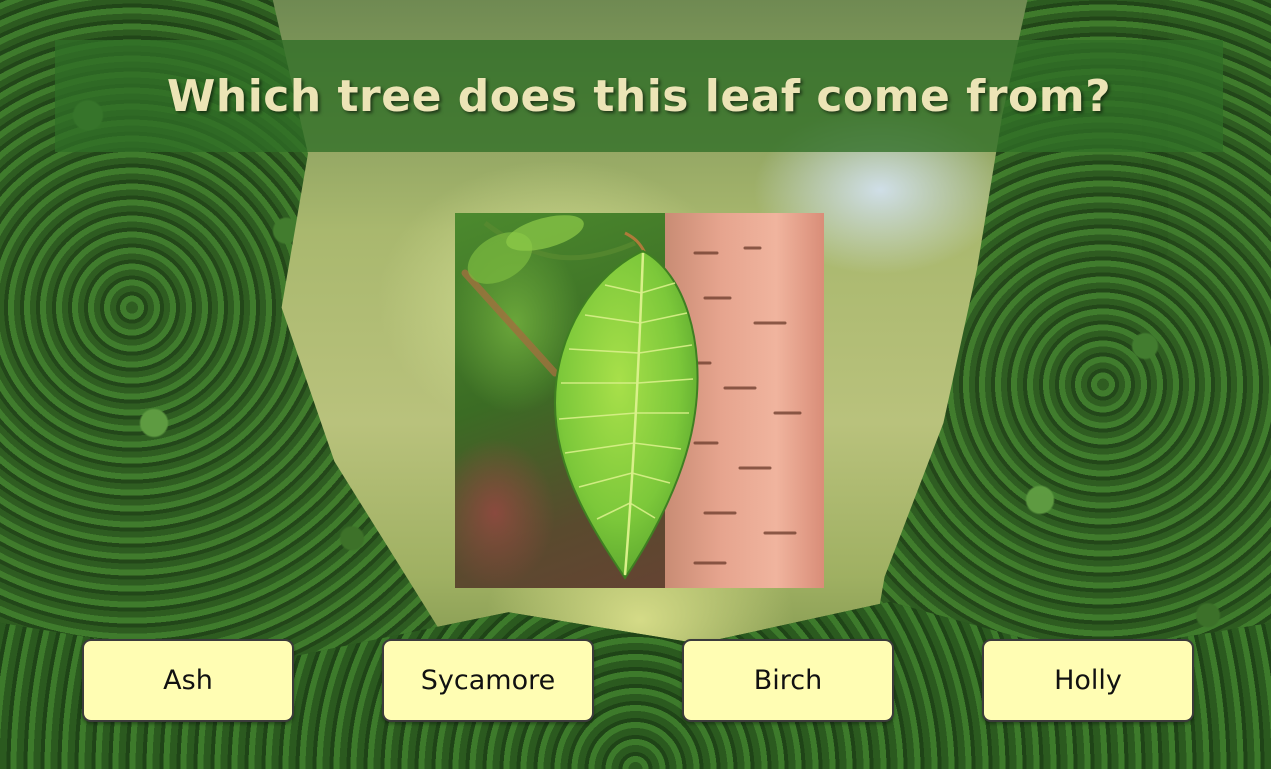  I want to click on question-text: Which tree does this leaf come from?, so click(639, 96).